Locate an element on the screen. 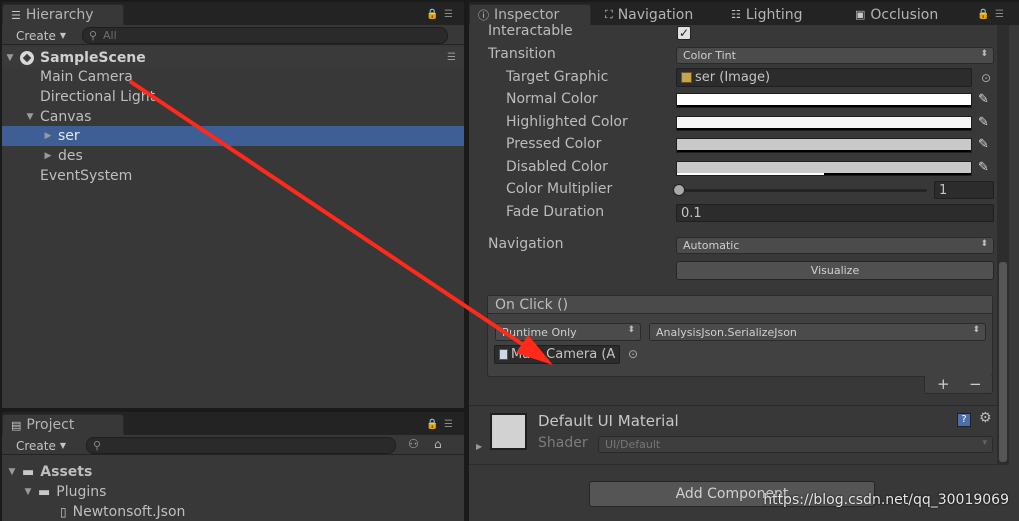  hierarchy-item-canvas: ▼ Canvas is located at coordinates (233, 117).